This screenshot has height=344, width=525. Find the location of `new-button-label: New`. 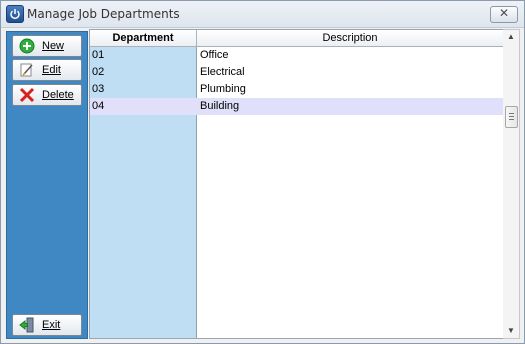

new-button-label: New is located at coordinates (53, 46).